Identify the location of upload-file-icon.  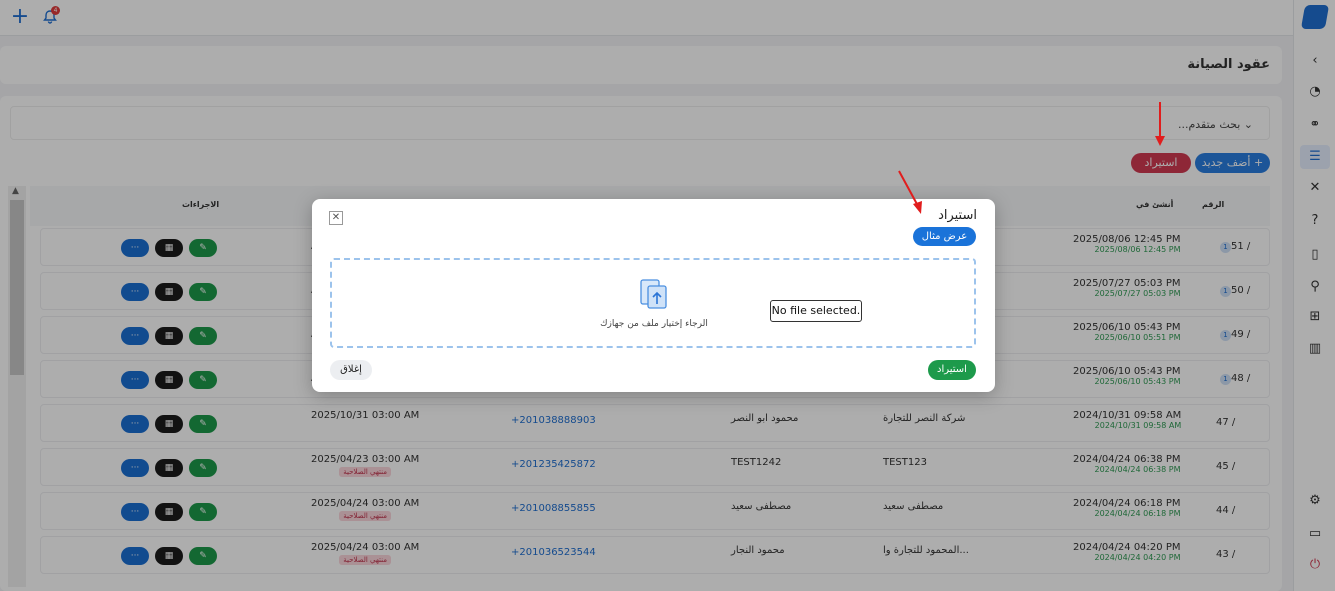
(653, 294).